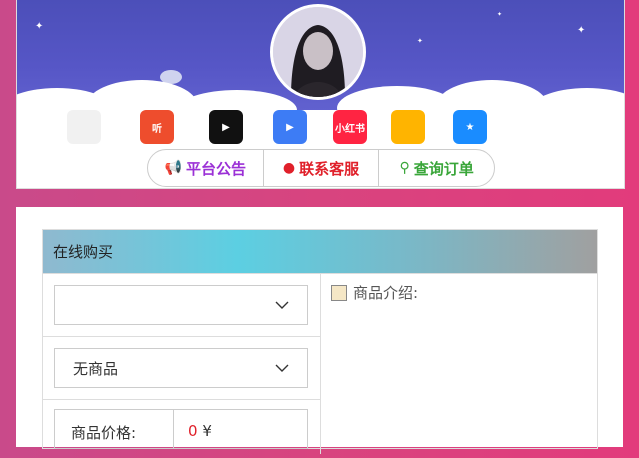  Describe the element at coordinates (320, 128) in the screenshot. I see `app-row: 听 ▶ ▶ 小红书 ★` at that location.